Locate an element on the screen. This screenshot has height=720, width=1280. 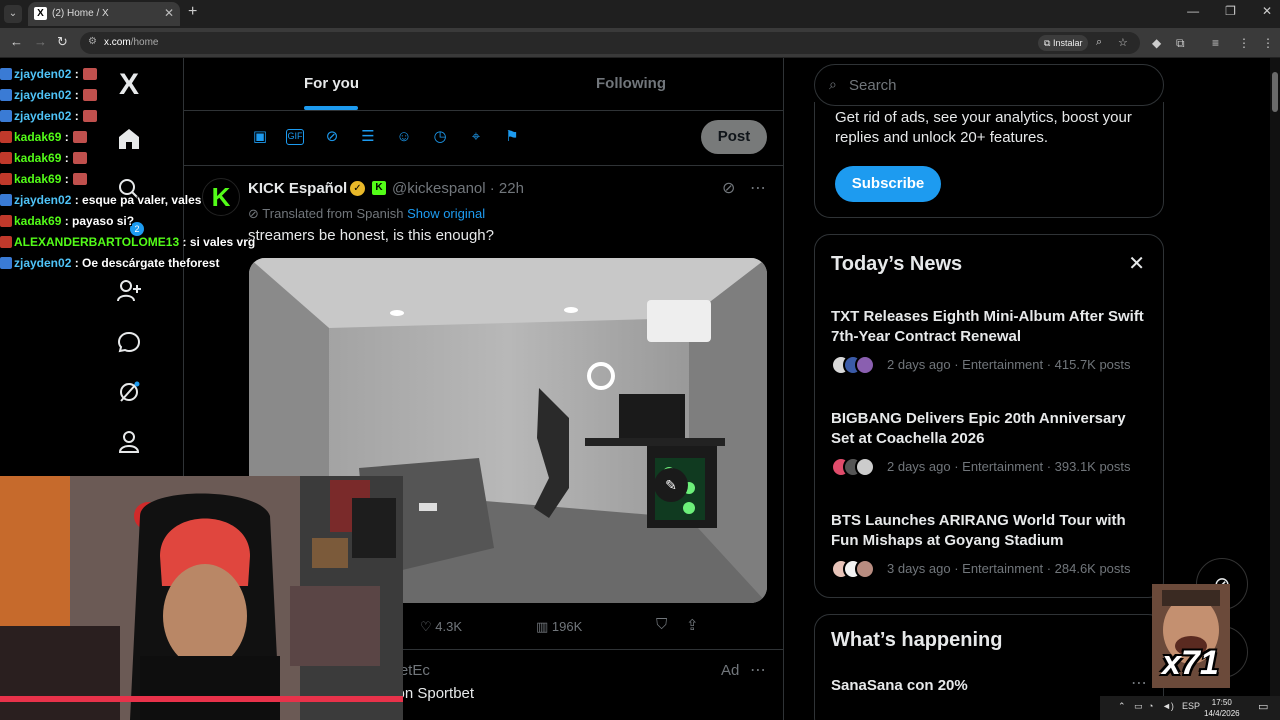
extension-icon: ◆ is located at coordinates (1156, 43).